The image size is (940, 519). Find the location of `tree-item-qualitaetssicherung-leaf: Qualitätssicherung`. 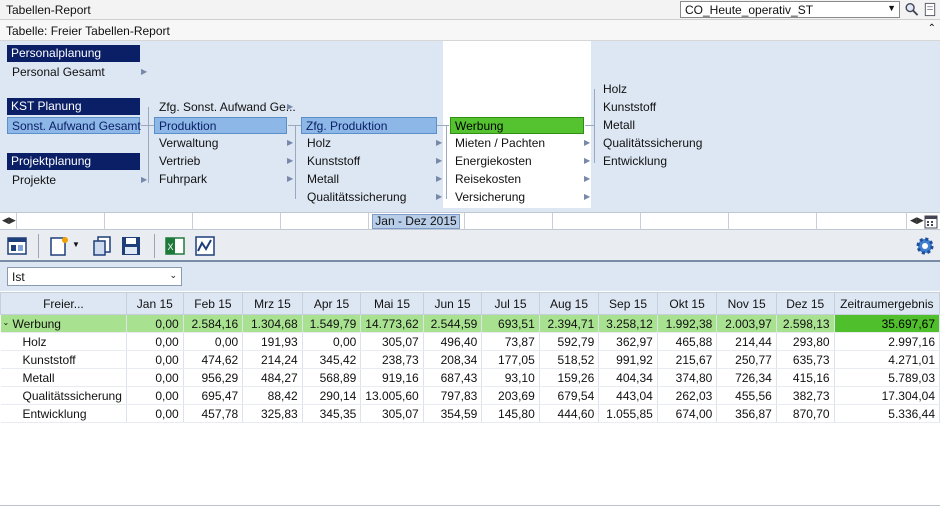

tree-item-qualitaetssicherung-leaf: Qualitätssicherung is located at coordinates (652, 143).